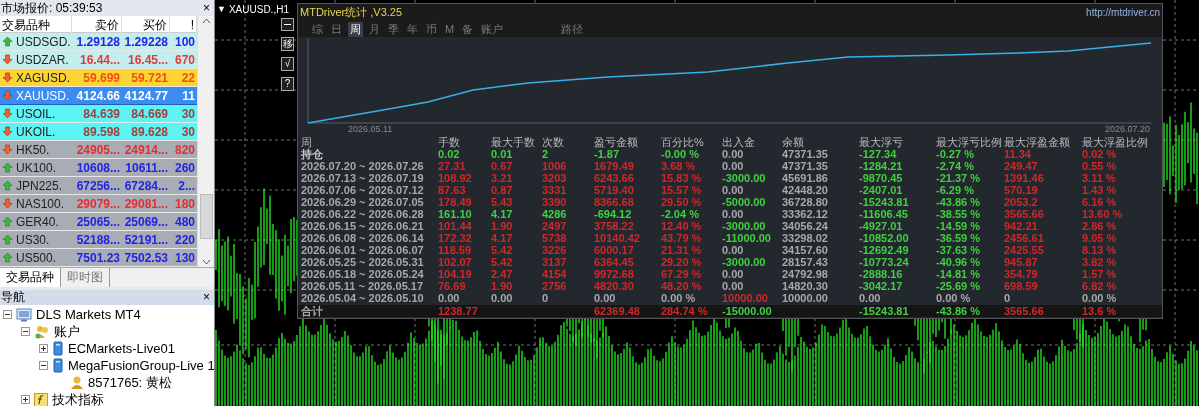  I want to click on table-cell: 3.68 %, so click(678, 166).